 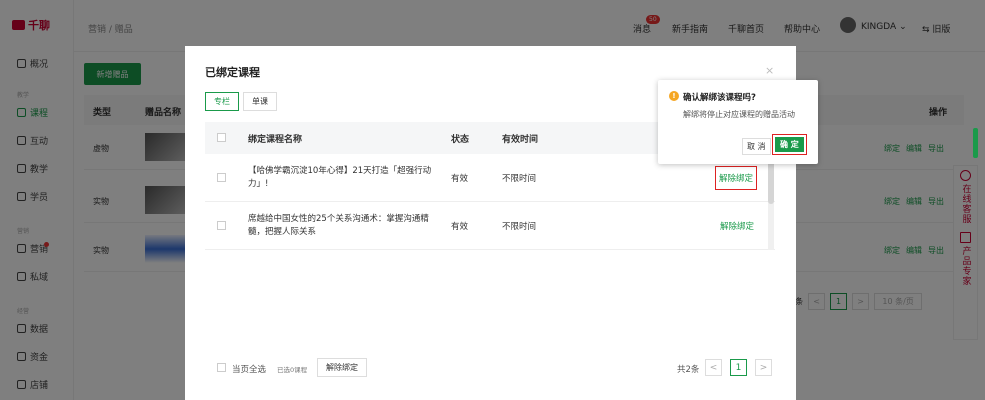 What do you see at coordinates (249, 369) in the screenshot?
I see `select-all-label: 当页全选` at bounding box center [249, 369].